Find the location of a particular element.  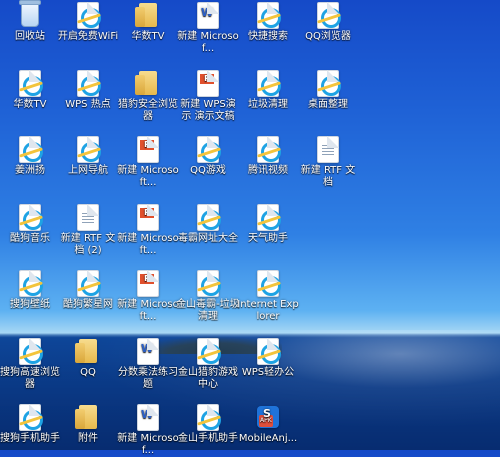

desktop-icon: 上网导航 is located at coordinates (88, 156).